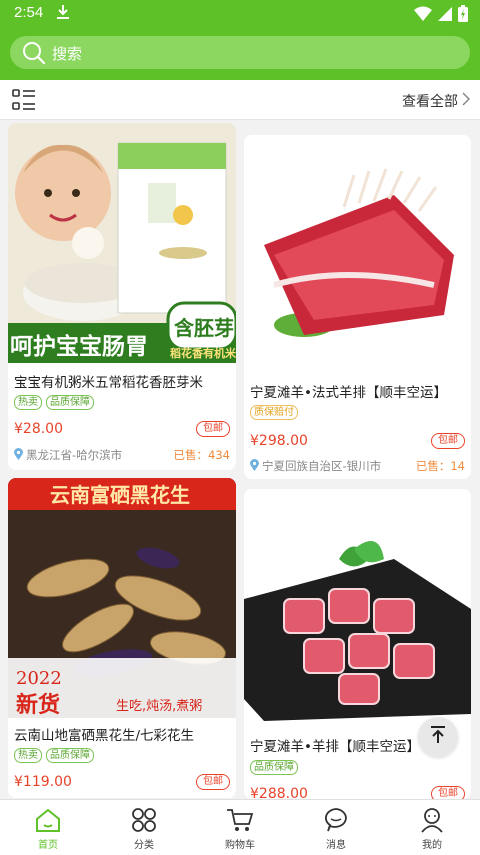  I want to click on view-all-link: 查看全部, so click(436, 101).